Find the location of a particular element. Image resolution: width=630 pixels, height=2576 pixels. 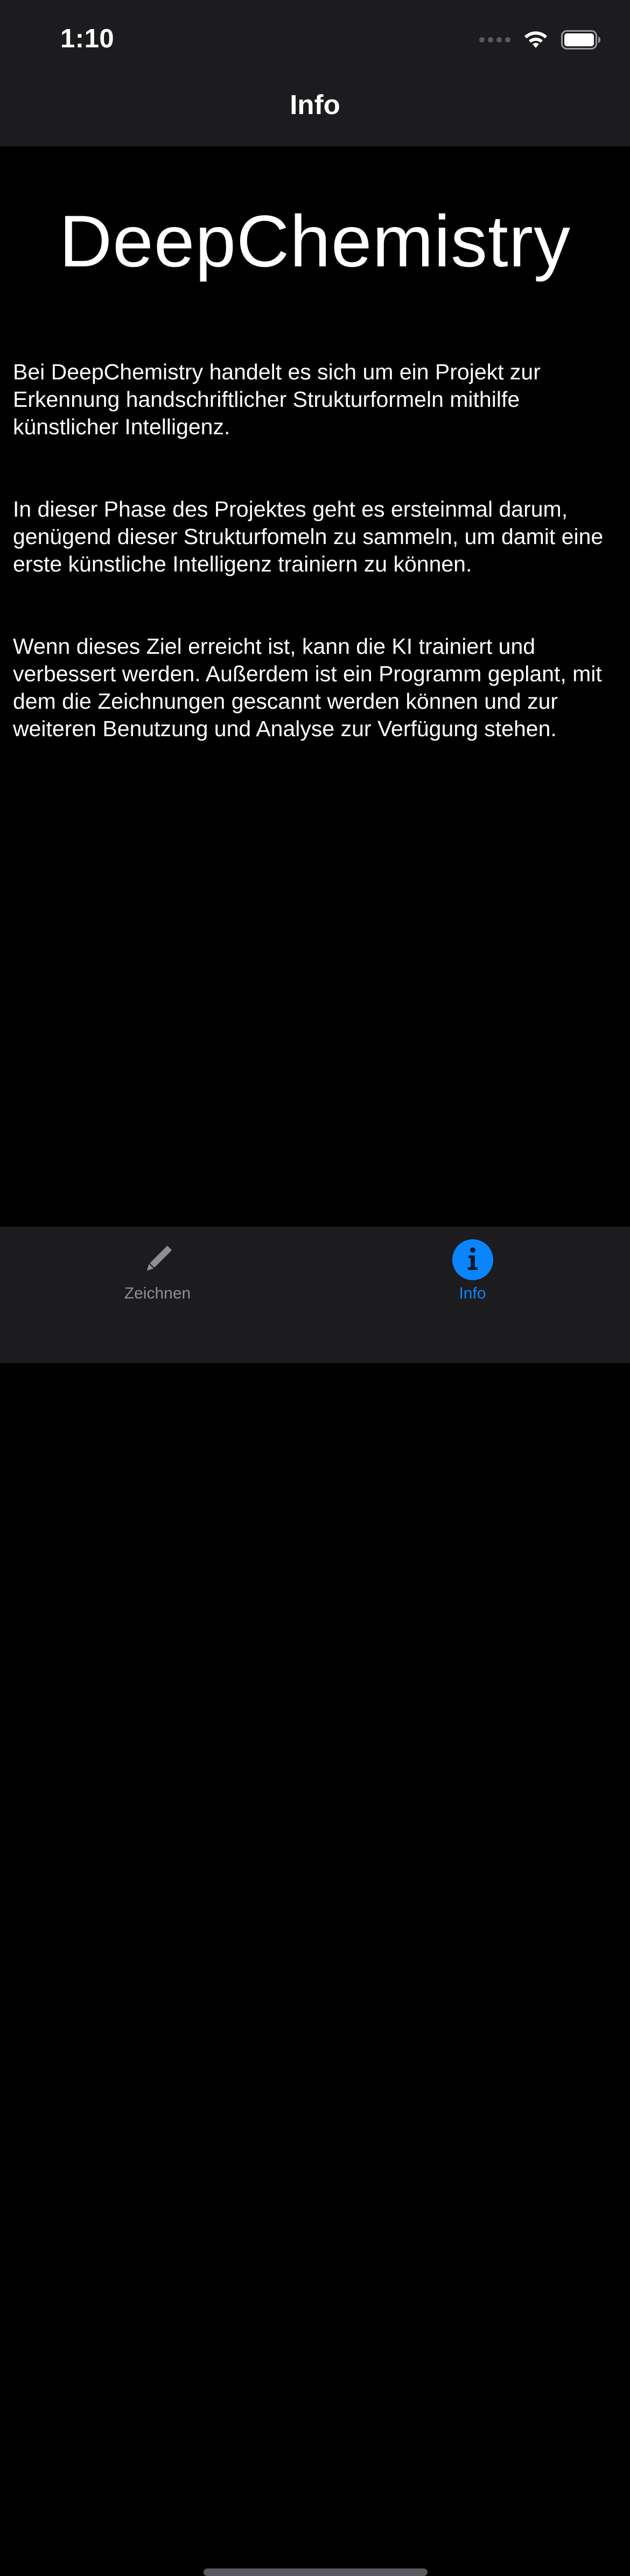

status-time: 1:10 is located at coordinates (87, 38).